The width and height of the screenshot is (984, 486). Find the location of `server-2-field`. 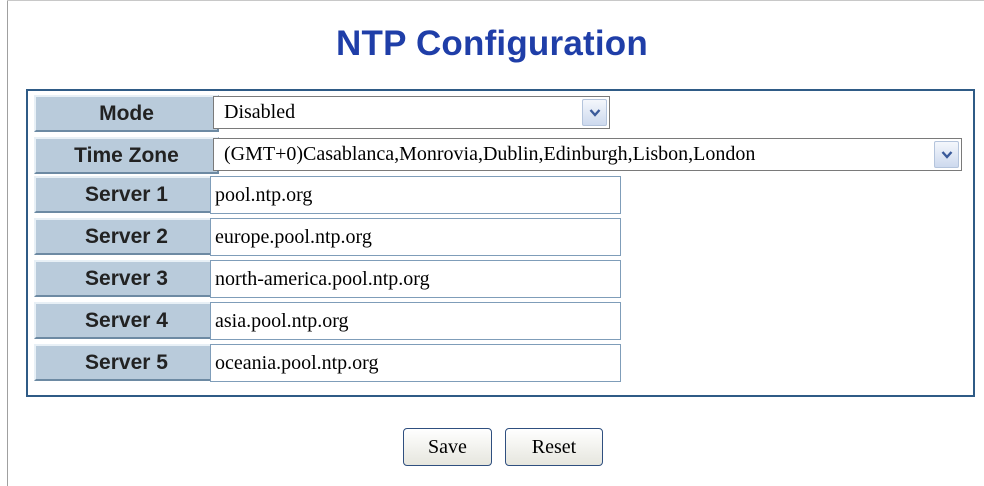

server-2-field is located at coordinates (415, 237).